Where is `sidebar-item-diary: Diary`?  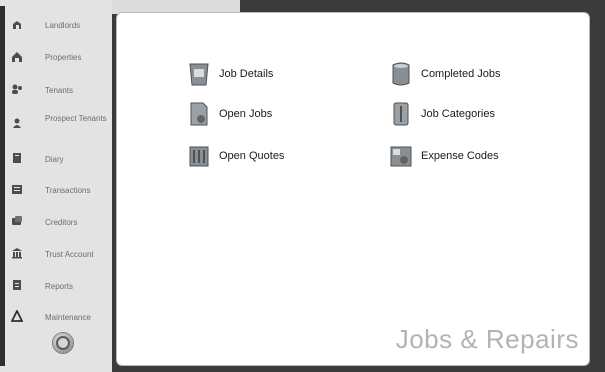 sidebar-item-diary: Diary is located at coordinates (56, 158).